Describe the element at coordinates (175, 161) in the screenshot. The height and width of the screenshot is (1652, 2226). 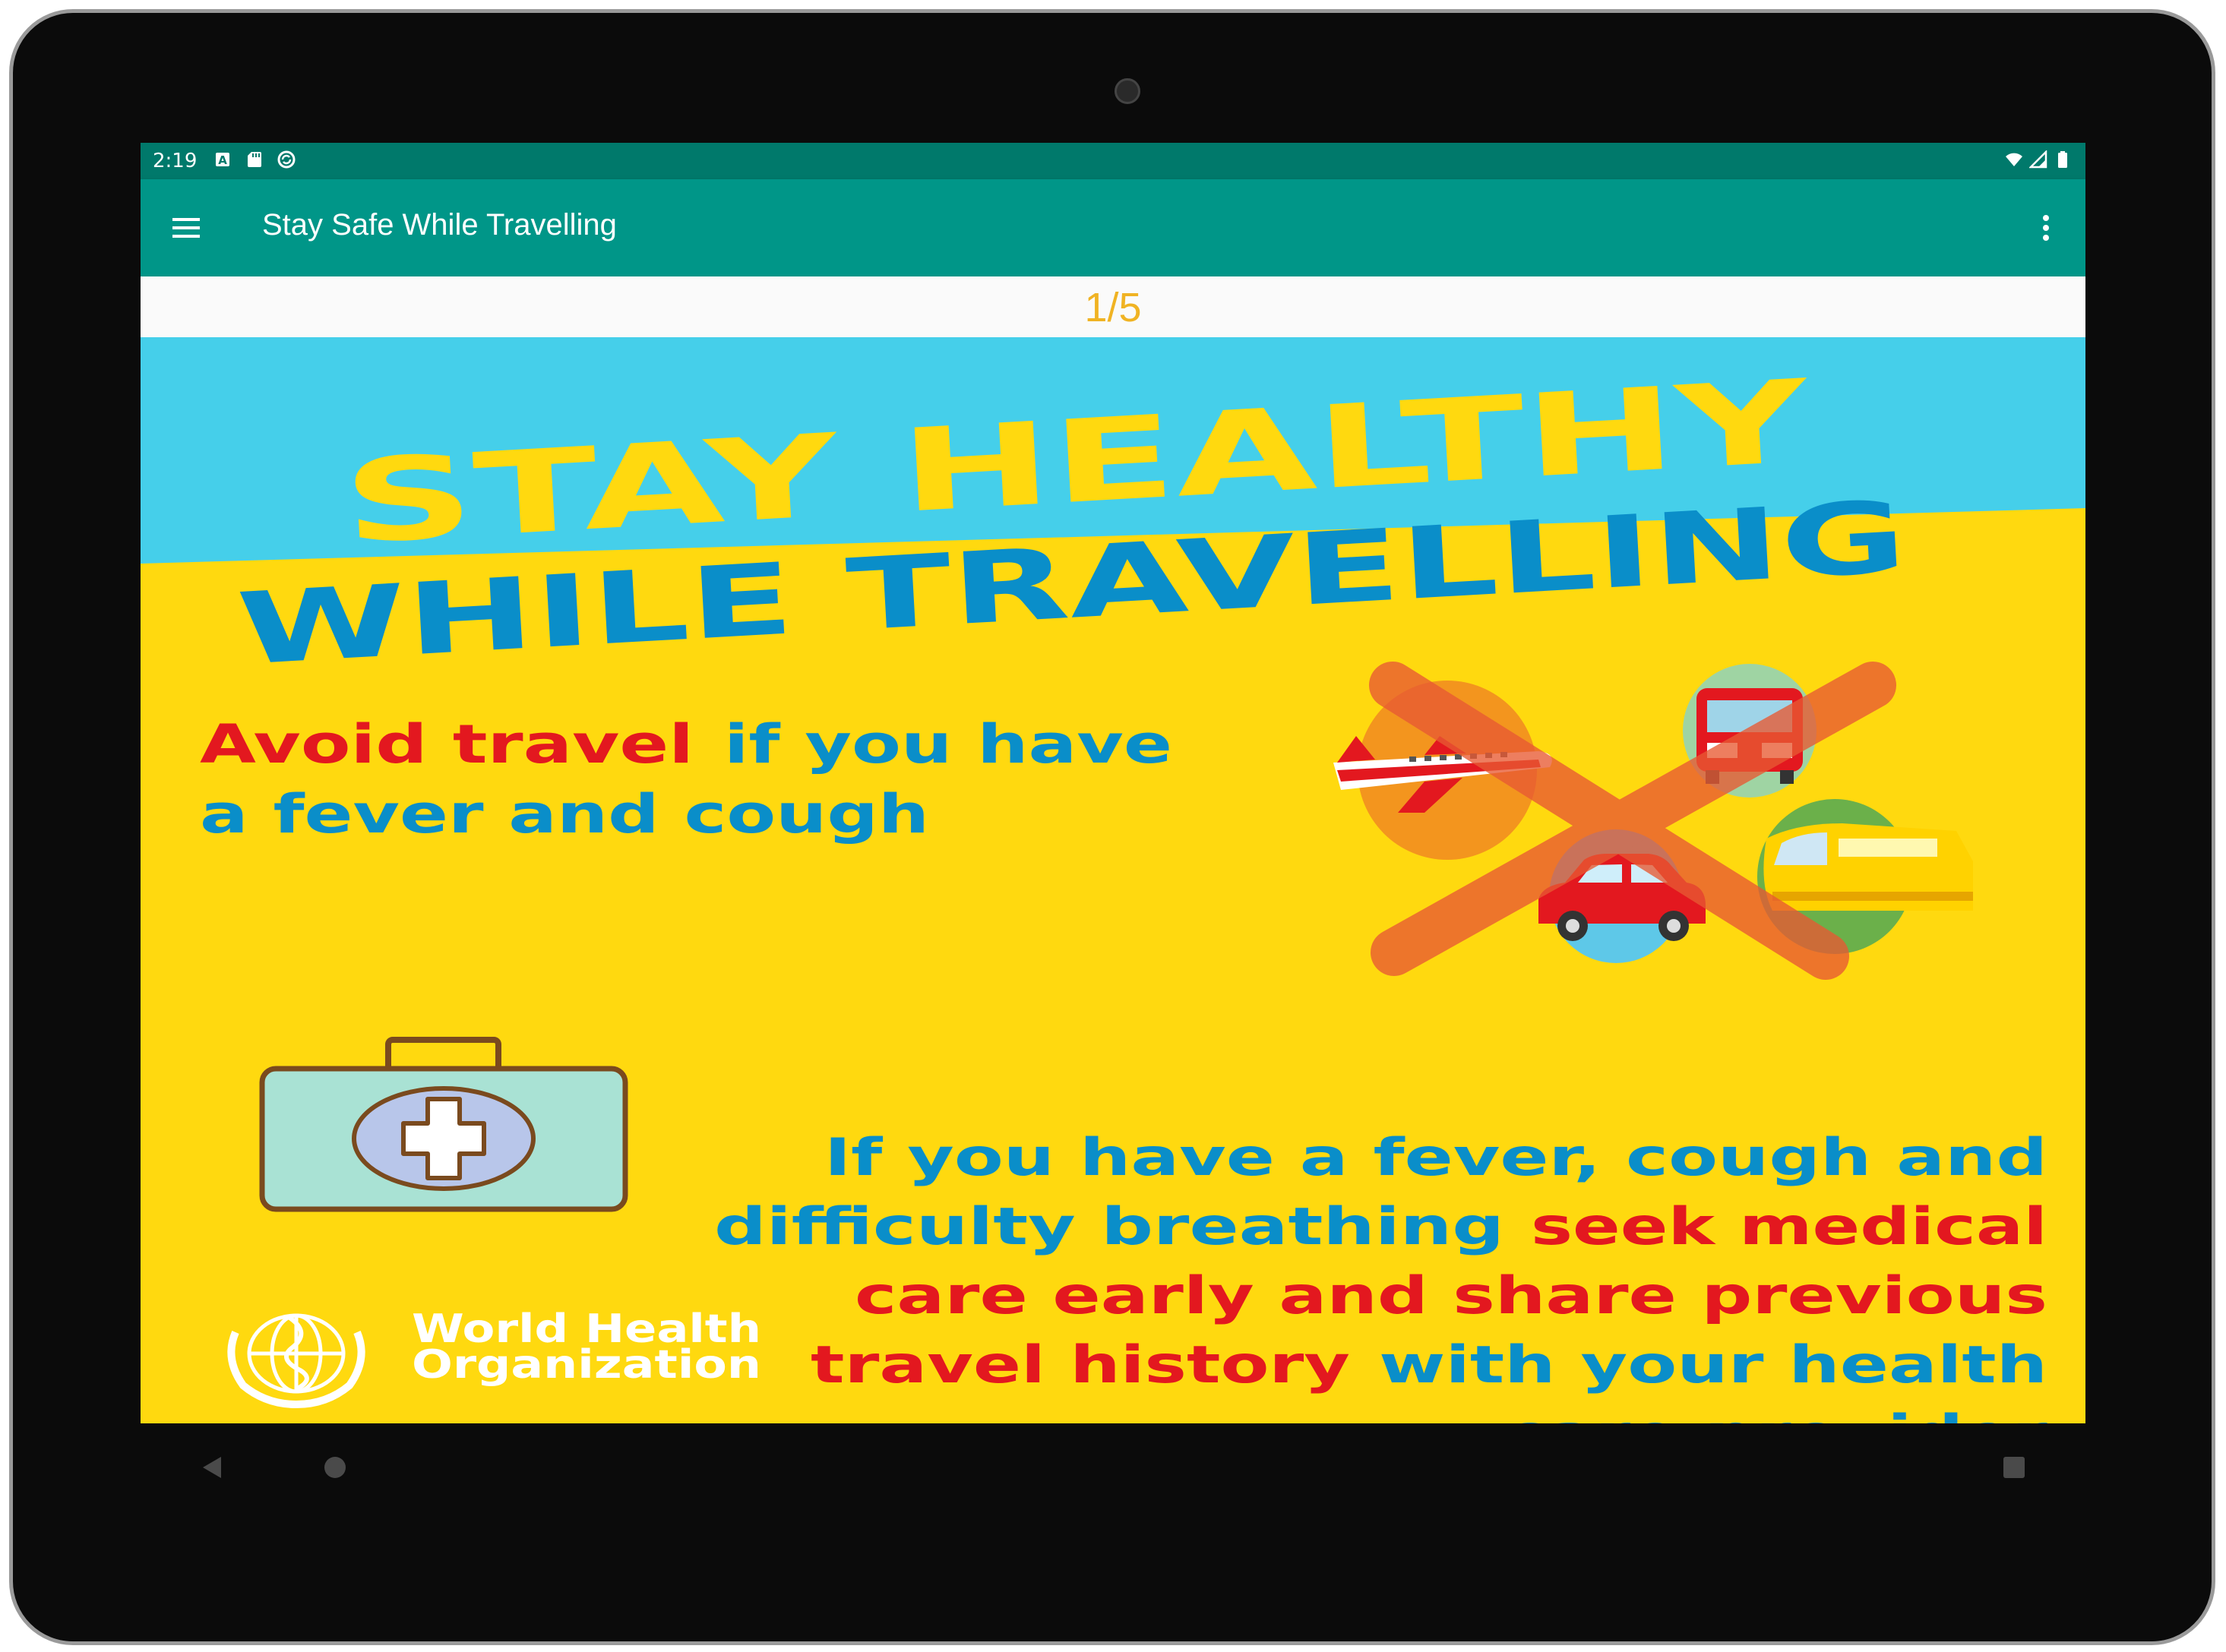
I see `status-time: 2:19` at that location.